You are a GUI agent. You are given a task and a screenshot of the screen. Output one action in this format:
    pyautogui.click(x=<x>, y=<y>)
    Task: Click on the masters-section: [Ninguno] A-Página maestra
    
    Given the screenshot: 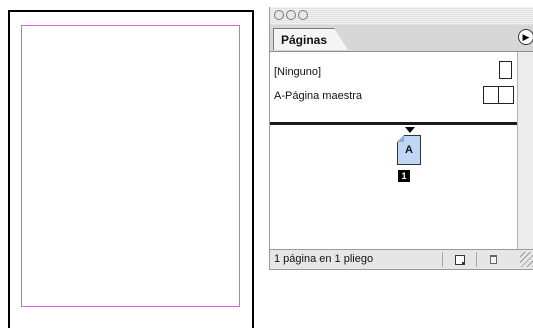 What is the action you would take?
    pyautogui.click(x=393, y=88)
    